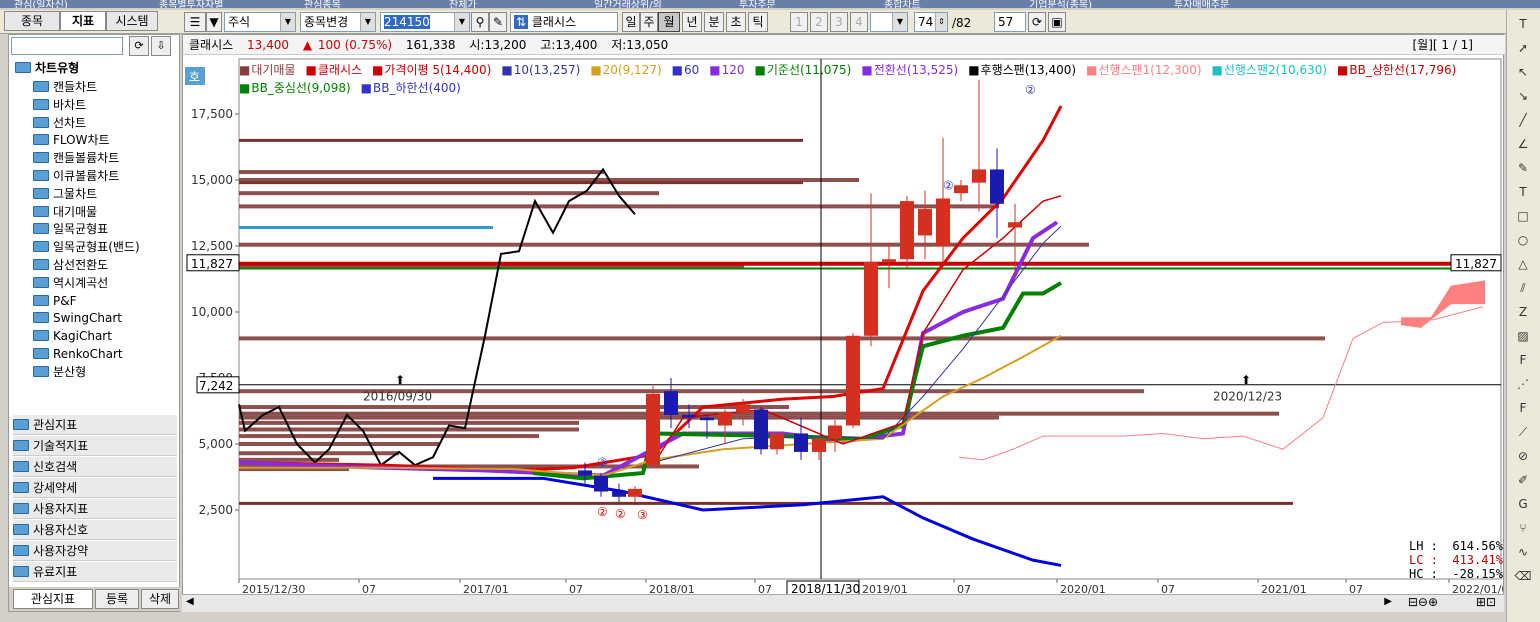 The image size is (1540, 622). What do you see at coordinates (95, 488) in the screenshot?
I see `category-item: 강세약세` at bounding box center [95, 488].